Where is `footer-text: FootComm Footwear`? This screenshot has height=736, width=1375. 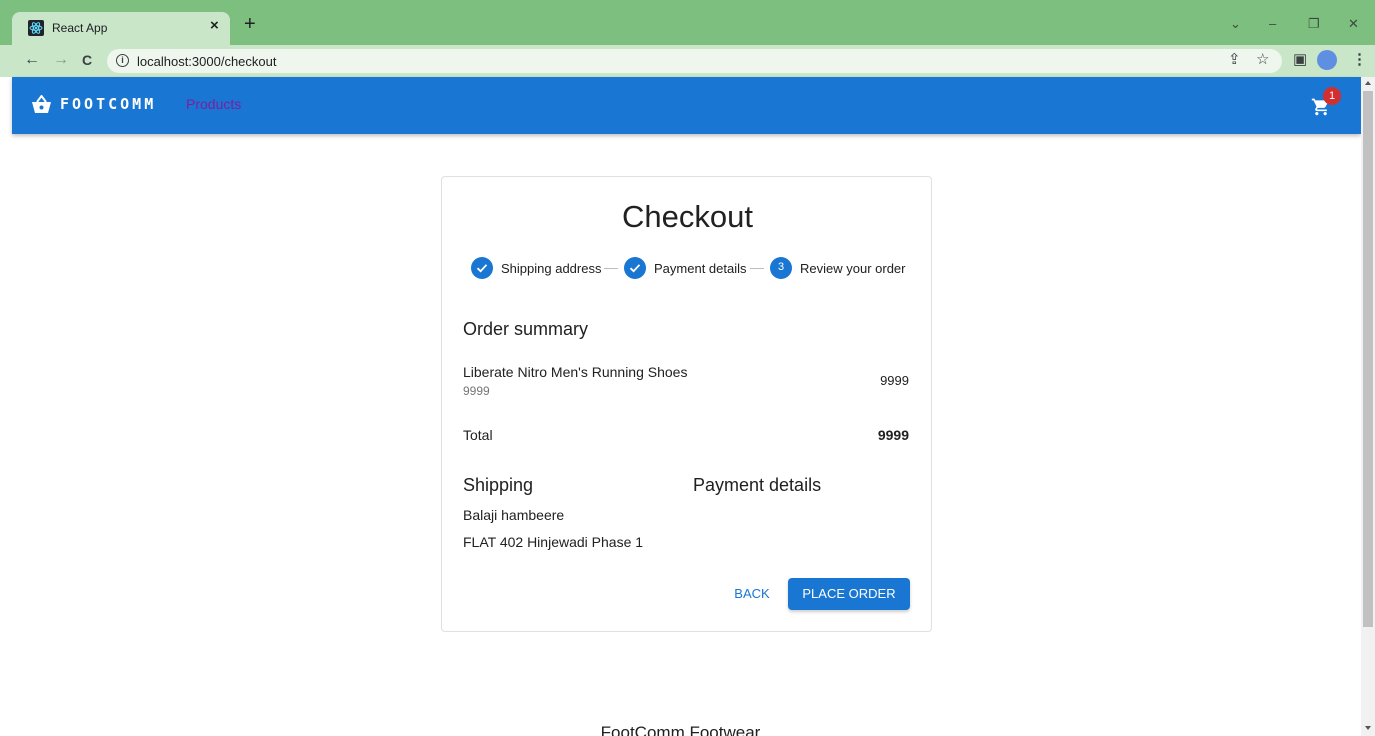
footer-text: FootComm Footwear is located at coordinates (680, 729).